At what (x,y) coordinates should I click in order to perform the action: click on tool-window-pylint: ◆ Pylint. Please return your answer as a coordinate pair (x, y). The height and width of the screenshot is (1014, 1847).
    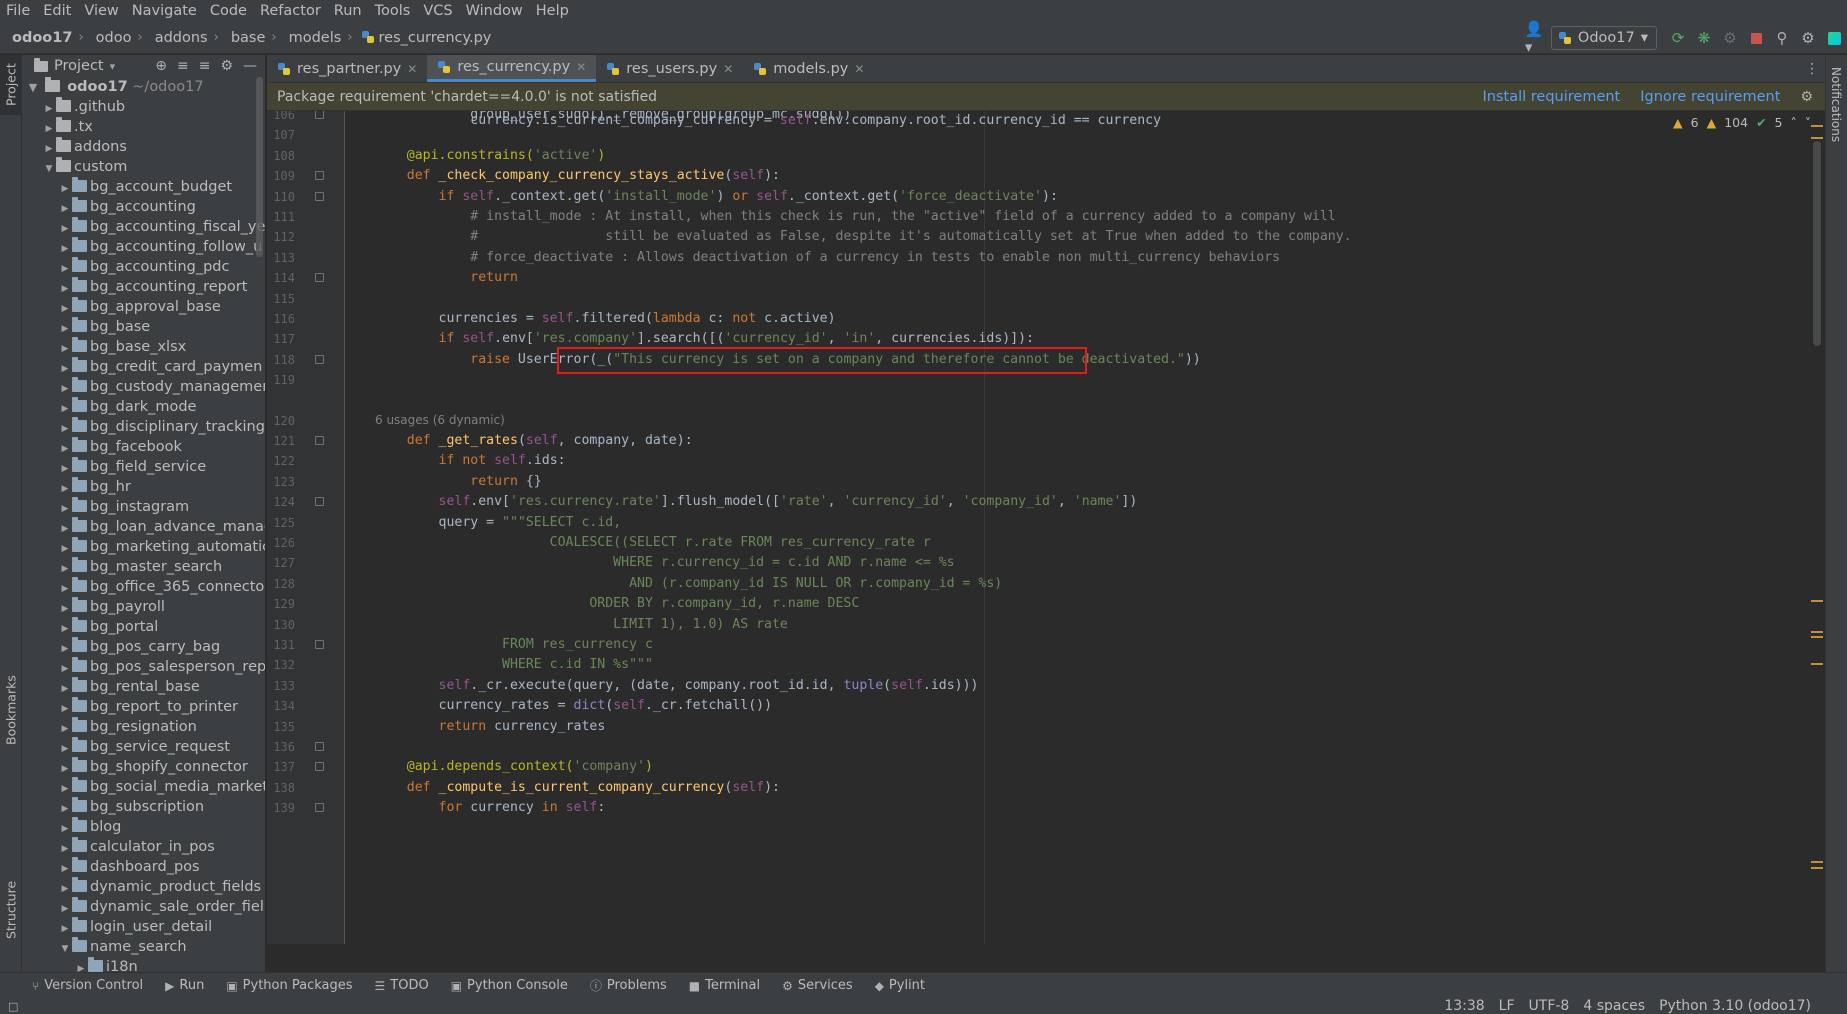
    Looking at the image, I should click on (900, 985).